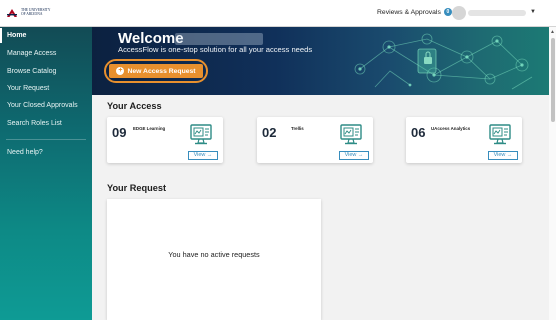 Image resolution: width=556 pixels, height=320 pixels. What do you see at coordinates (46, 152) in the screenshot?
I see `need-help-link: Need help?` at bounding box center [46, 152].